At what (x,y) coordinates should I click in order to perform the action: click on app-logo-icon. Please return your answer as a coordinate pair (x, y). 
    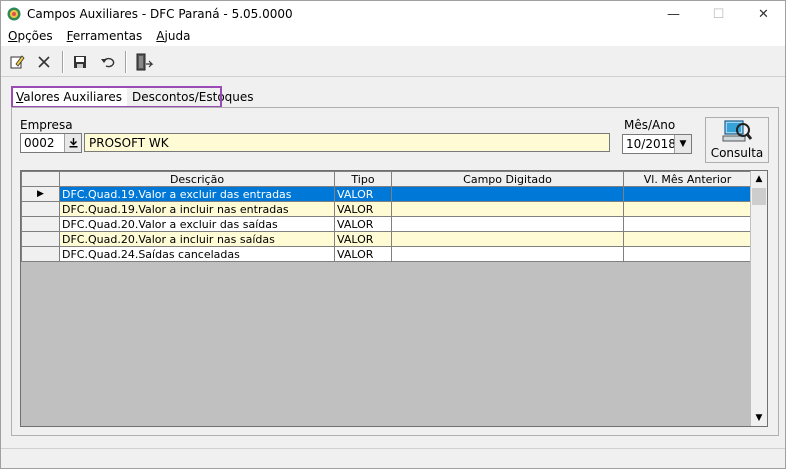
    Looking at the image, I should click on (14, 14).